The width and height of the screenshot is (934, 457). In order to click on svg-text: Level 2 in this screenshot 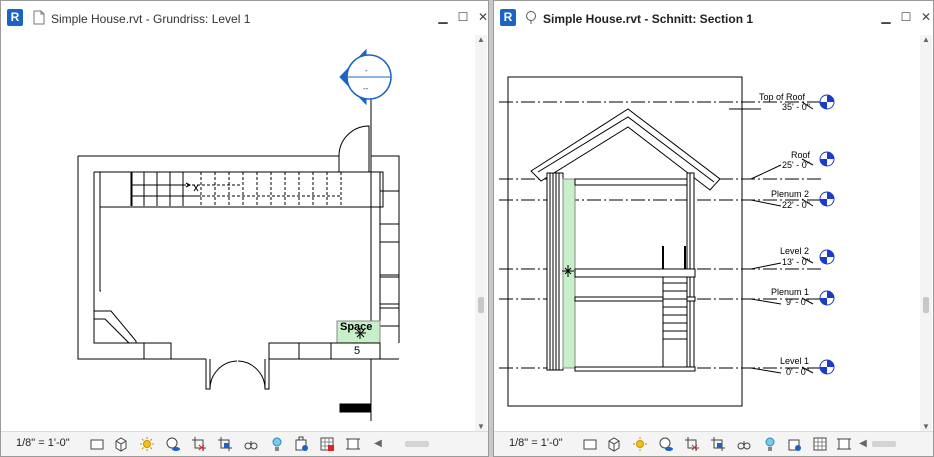, I will do `click(794, 251)`.